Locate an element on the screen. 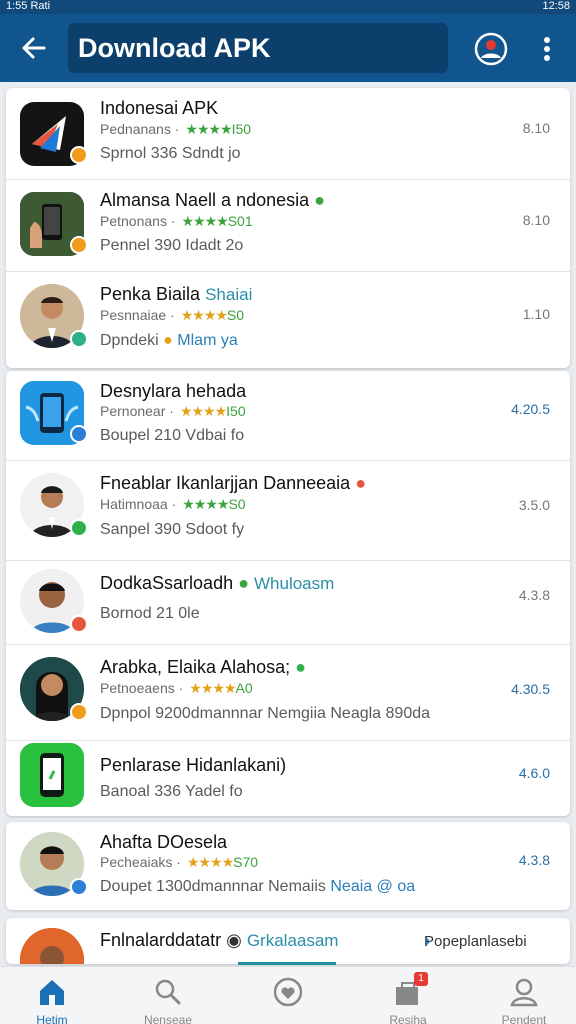 Image resolution: width=576 pixels, height=1024 pixels. nav-item-home: Hetim is located at coordinates (52, 995).